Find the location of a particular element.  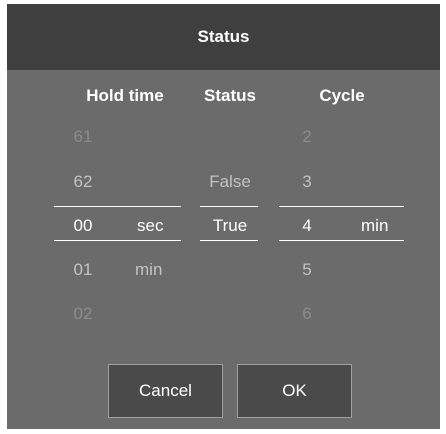

cycle-selected: 4 is located at coordinates (307, 226).